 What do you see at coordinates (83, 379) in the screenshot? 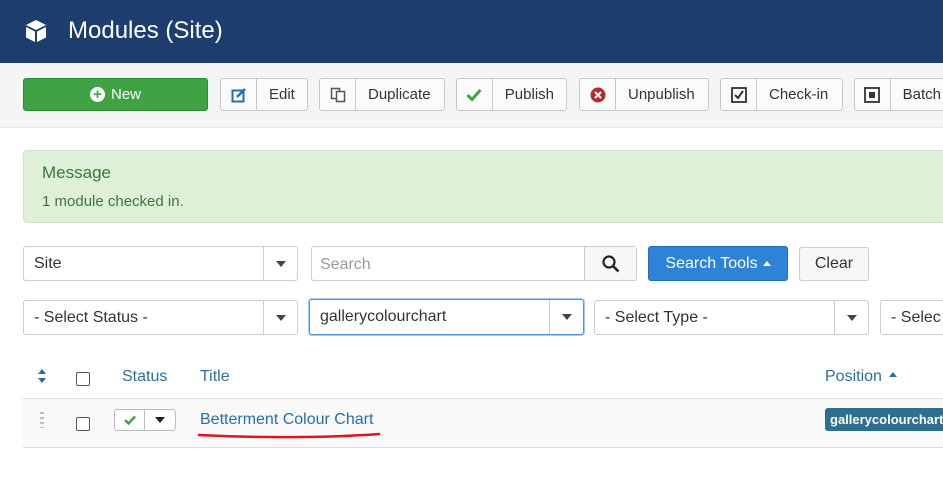
I see `select-all-checkbox` at bounding box center [83, 379].